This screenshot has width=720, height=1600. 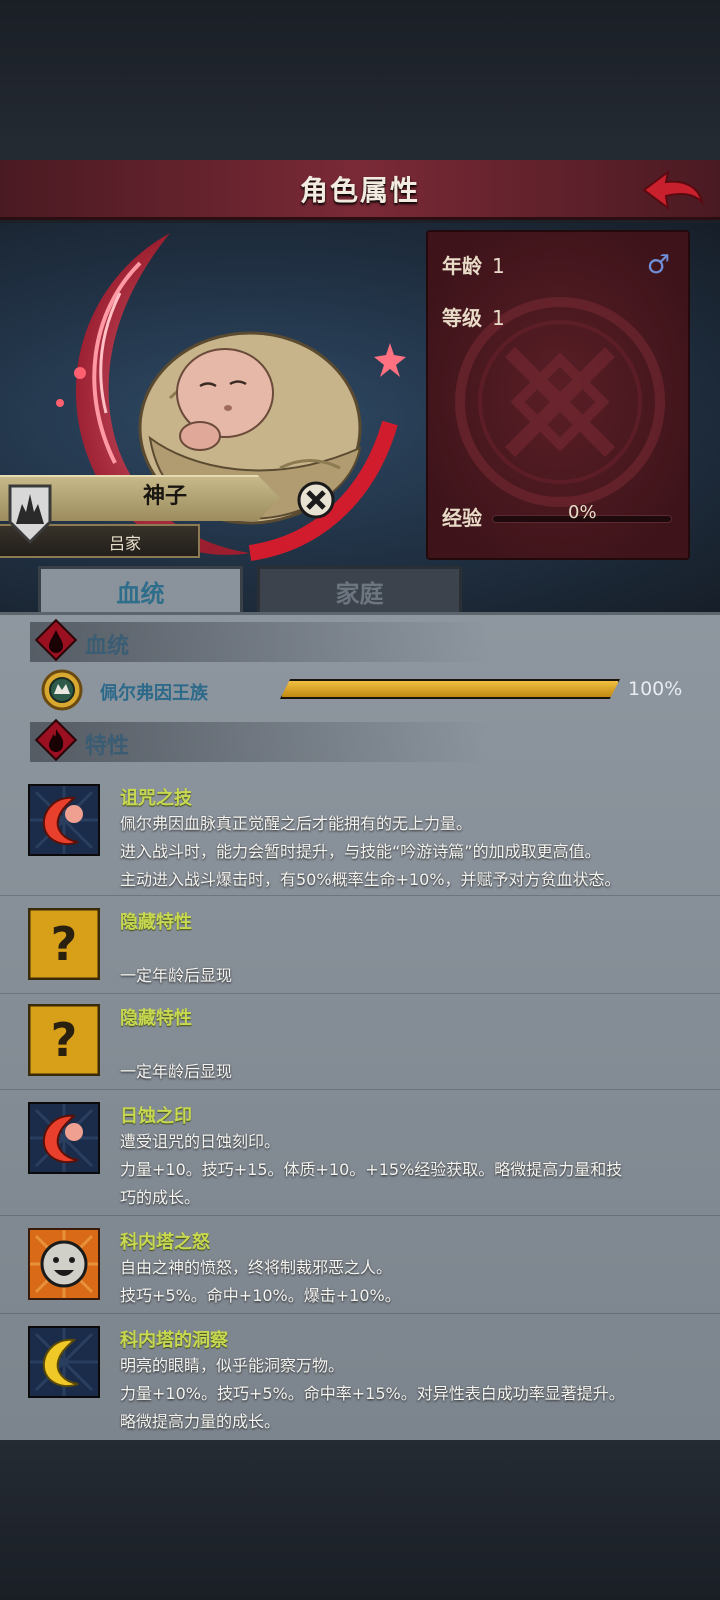 What do you see at coordinates (370, 879) in the screenshot?
I see `trait-desc-line: 主动进入战斗爆击时，有50%概率生命+10%，并赋予对方贫血状态。` at bounding box center [370, 879].